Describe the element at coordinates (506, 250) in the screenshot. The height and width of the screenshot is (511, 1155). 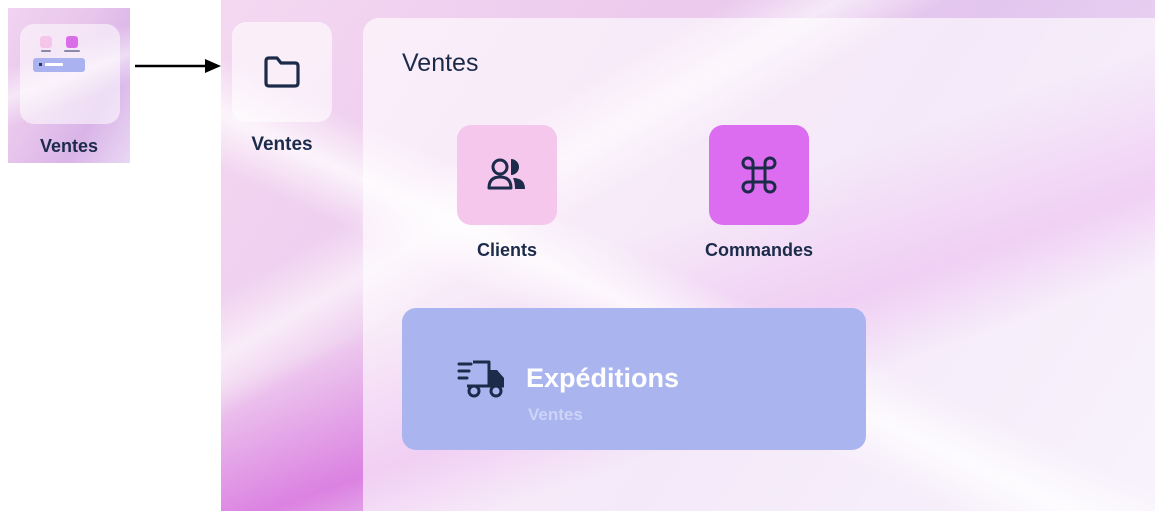
I see `app-label-clients: Clients` at that location.